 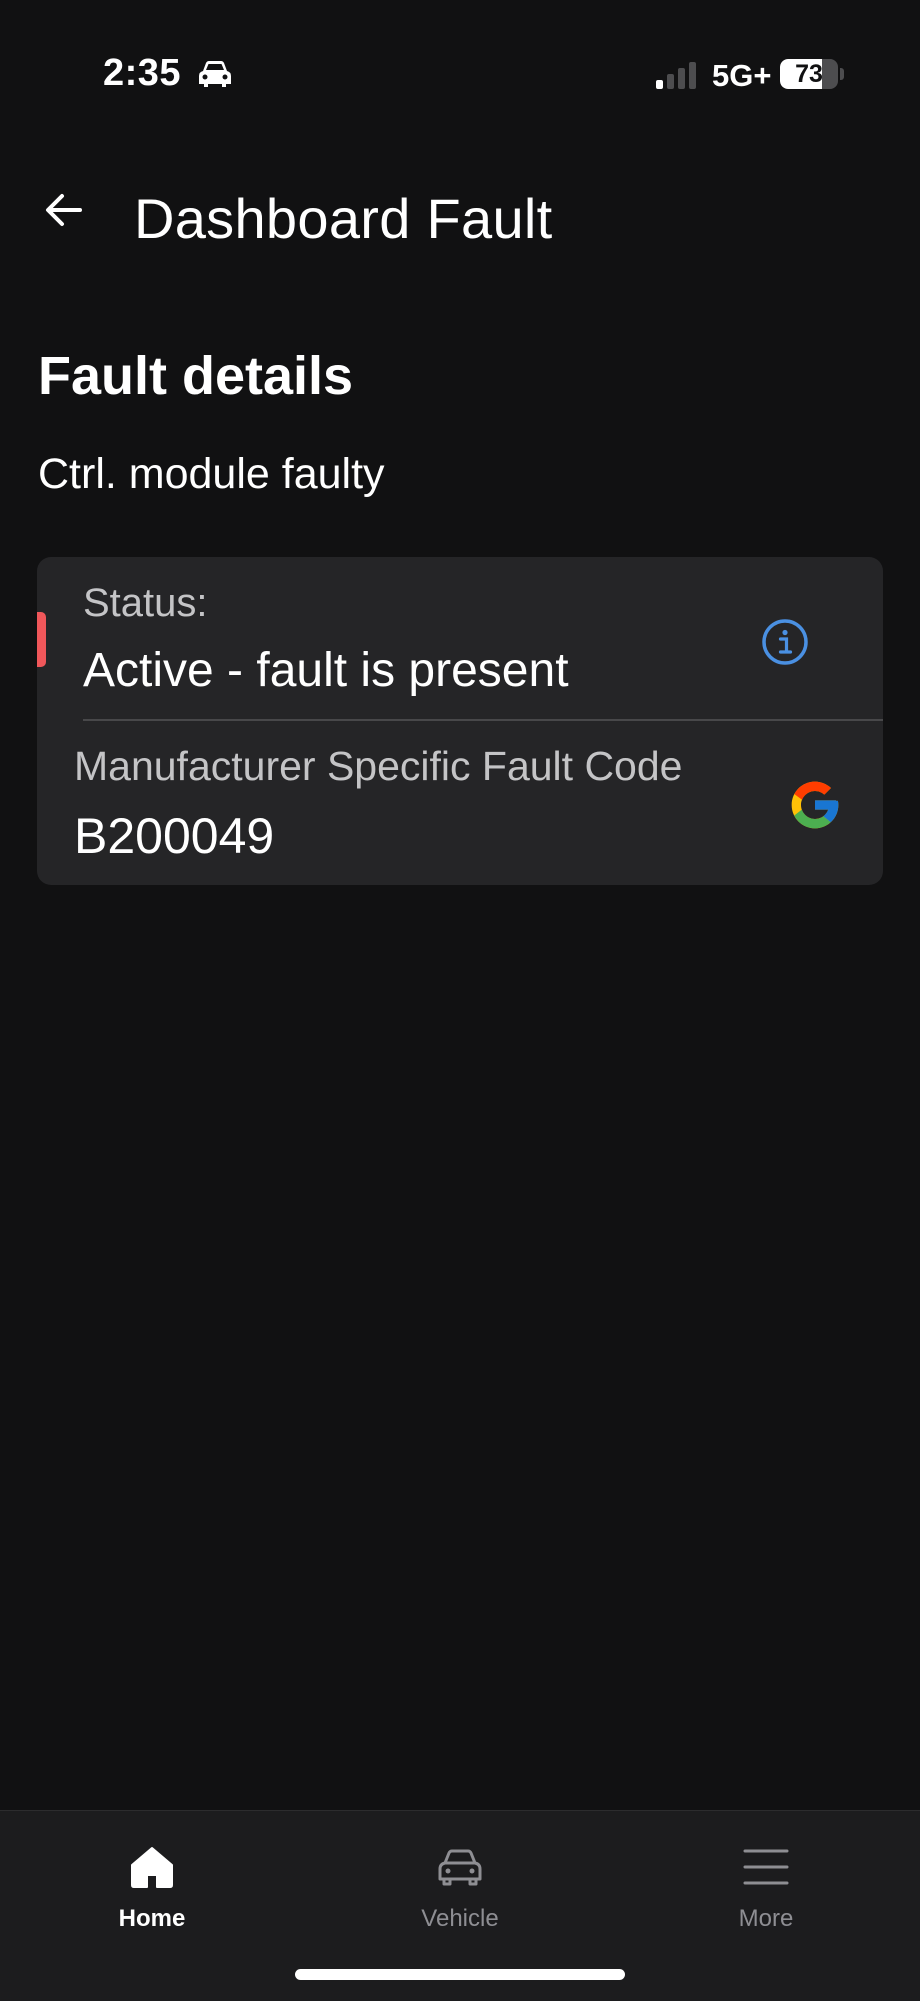 I want to click on battery-level: 73, so click(x=809, y=74).